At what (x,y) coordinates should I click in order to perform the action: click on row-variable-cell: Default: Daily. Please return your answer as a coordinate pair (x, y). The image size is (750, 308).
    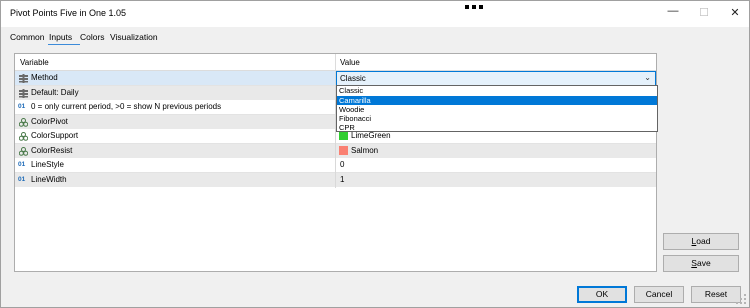
    Looking at the image, I should click on (175, 92).